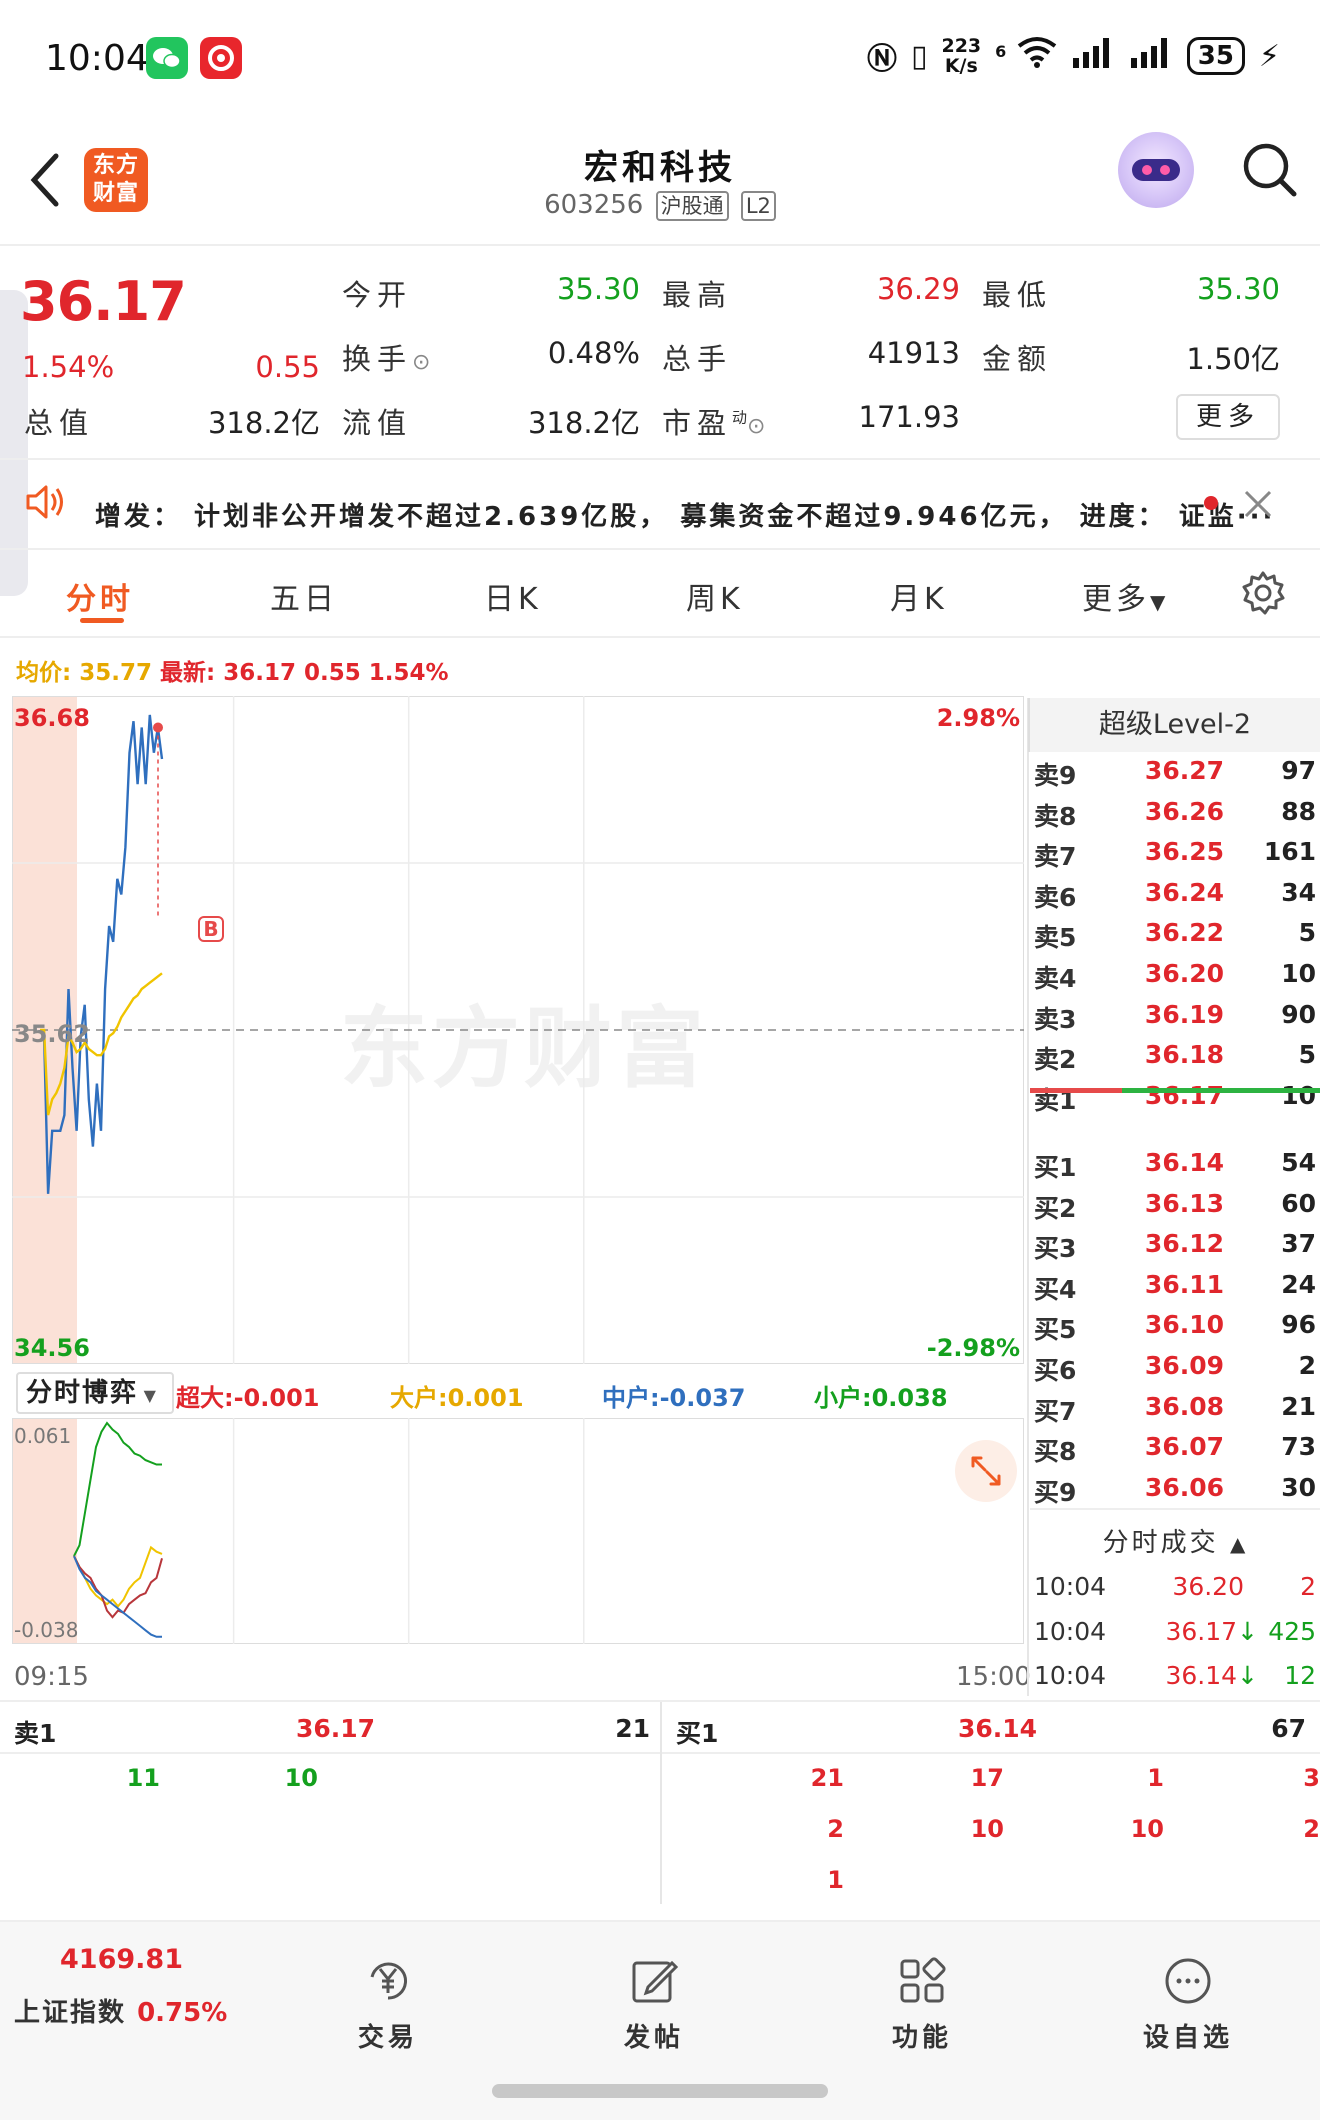 This screenshot has height=2120, width=1320. What do you see at coordinates (211, 929) in the screenshot?
I see `buy-signal-marker: B` at bounding box center [211, 929].